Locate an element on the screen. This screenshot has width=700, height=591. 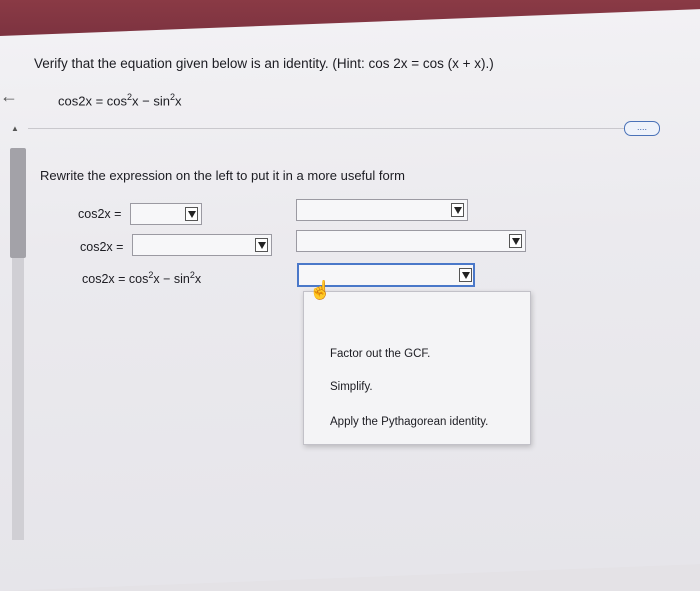
scroll-track is located at coordinates (18, 395).